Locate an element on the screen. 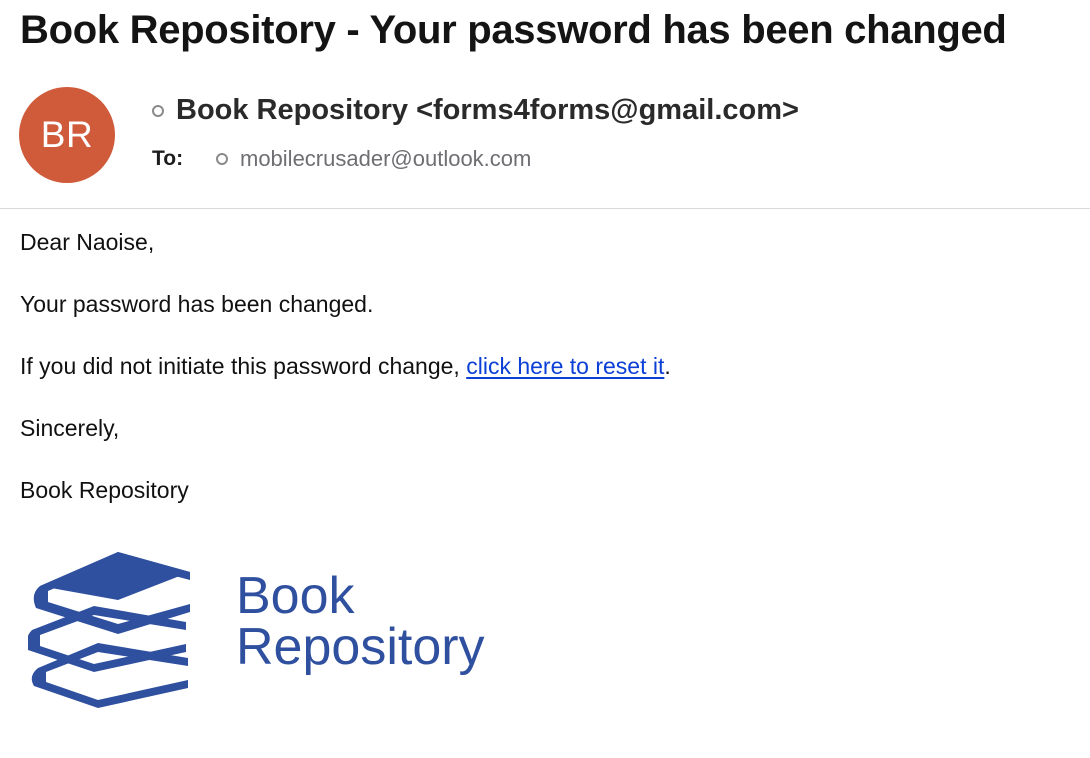  avatar-initials: BR is located at coordinates (67, 134).